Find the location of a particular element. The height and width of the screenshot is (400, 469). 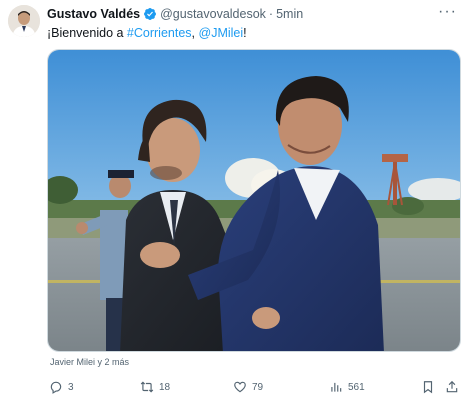

handshake-shape is located at coordinates (266, 318).